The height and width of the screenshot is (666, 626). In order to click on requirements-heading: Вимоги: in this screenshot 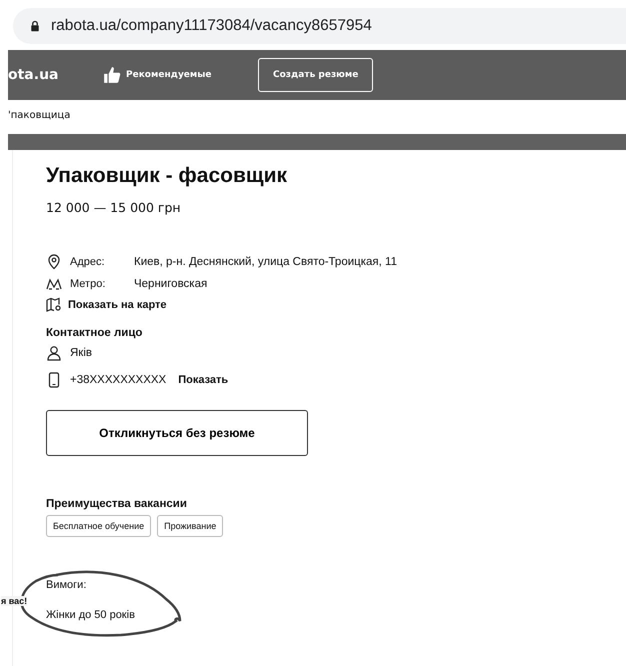, I will do `click(67, 585)`.